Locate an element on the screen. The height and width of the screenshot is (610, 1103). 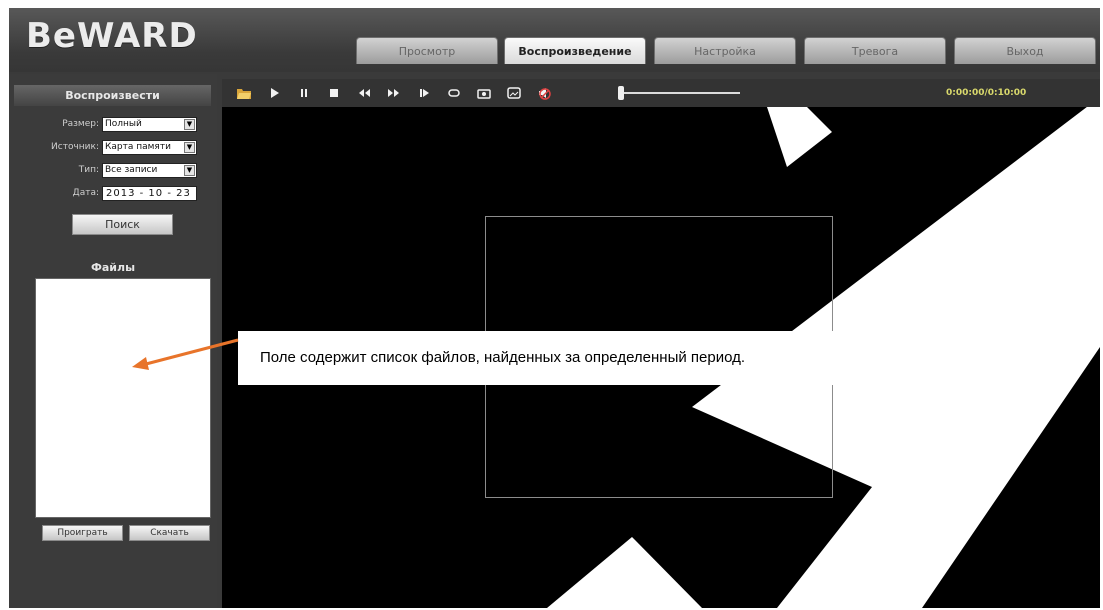
date-label: Дата: is located at coordinates (85, 193).